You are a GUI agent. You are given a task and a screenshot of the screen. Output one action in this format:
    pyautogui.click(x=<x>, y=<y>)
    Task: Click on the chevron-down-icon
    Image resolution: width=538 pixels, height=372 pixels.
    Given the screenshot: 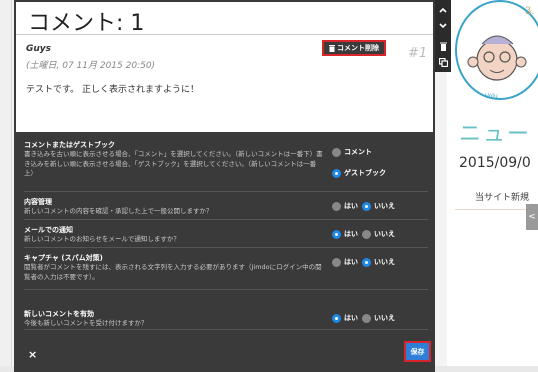 What is the action you would take?
    pyautogui.click(x=443, y=26)
    